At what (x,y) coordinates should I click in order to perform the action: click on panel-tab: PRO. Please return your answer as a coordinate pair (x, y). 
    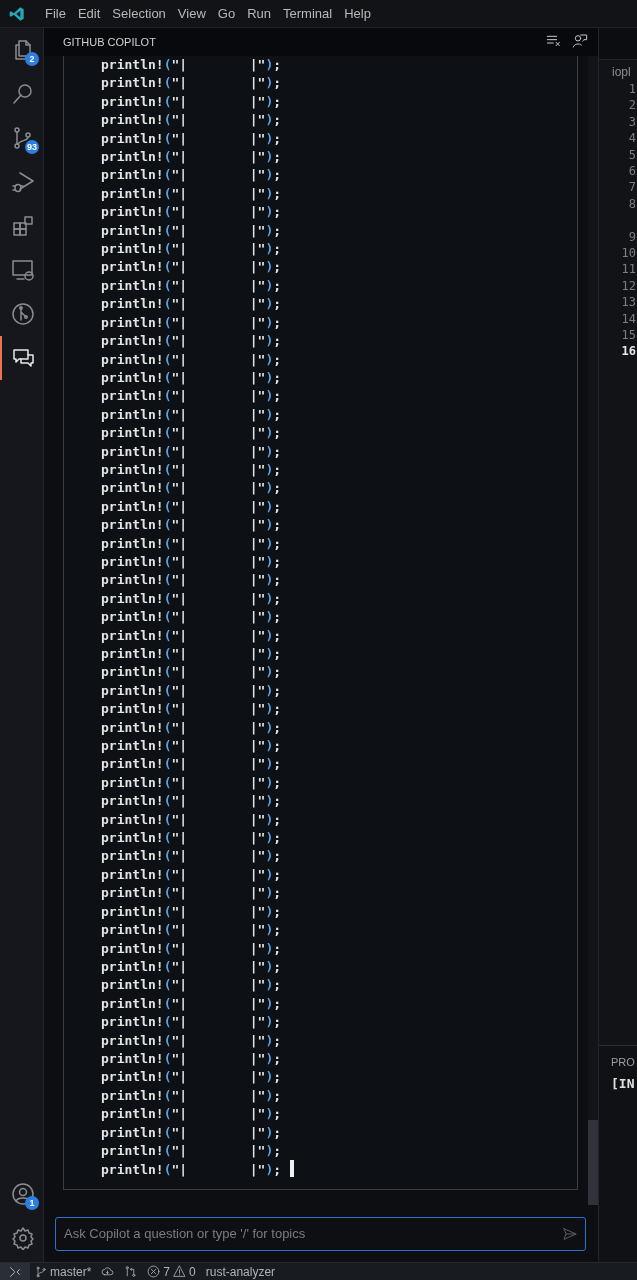
    Looking at the image, I should click on (623, 1062).